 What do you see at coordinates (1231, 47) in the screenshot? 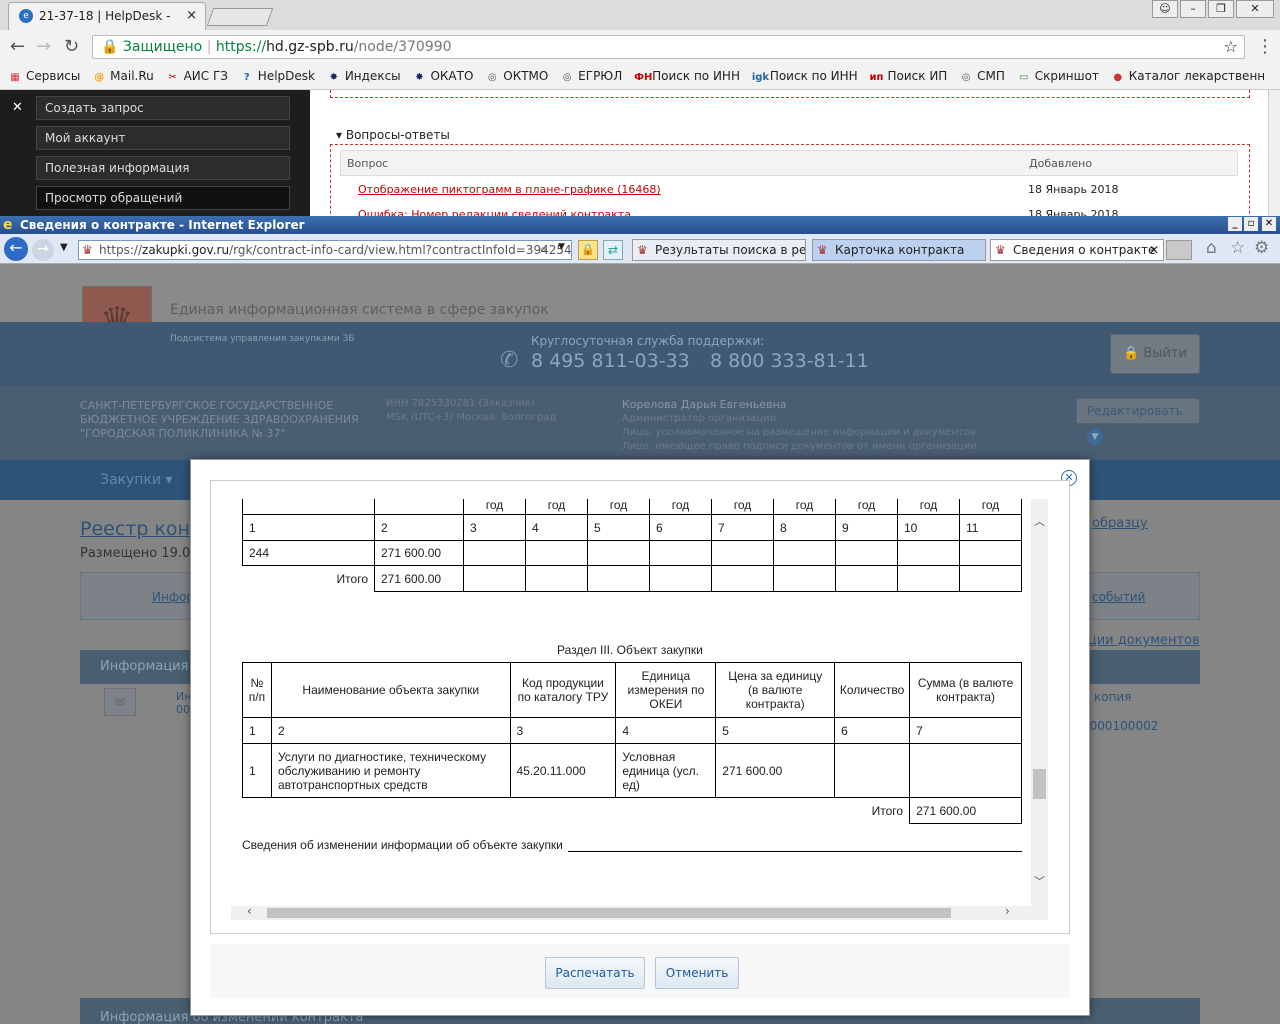
I see `star-icon: ☆` at bounding box center [1231, 47].